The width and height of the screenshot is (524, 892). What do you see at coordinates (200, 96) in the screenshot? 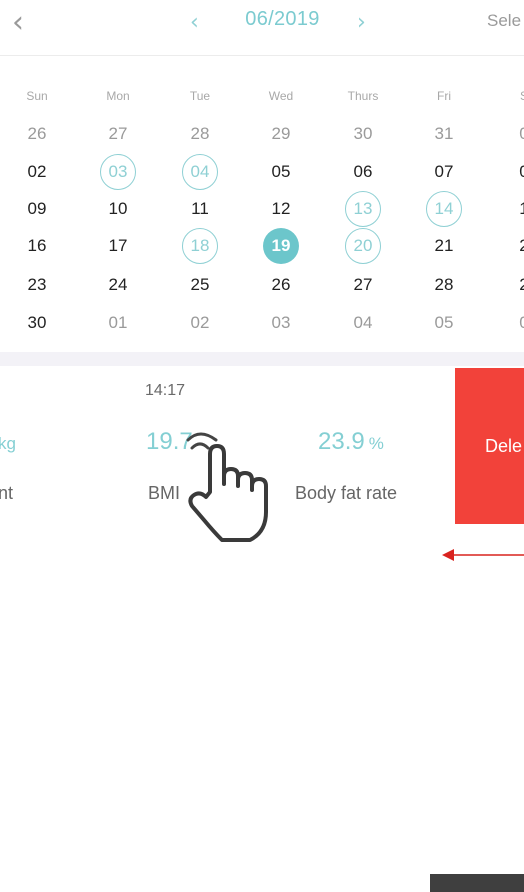
I see `weekday-label: Tue` at bounding box center [200, 96].